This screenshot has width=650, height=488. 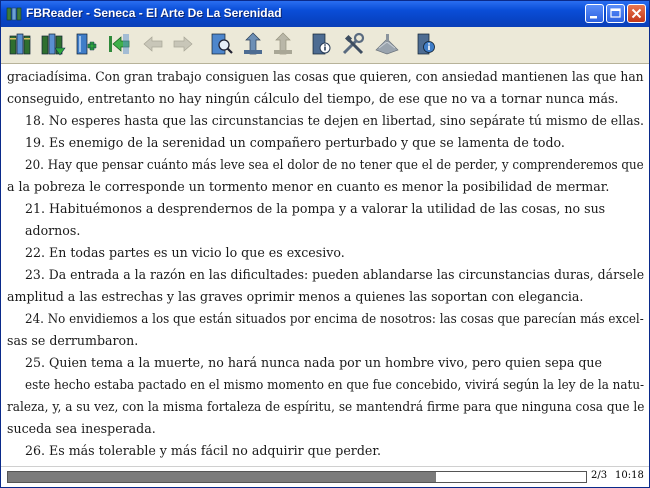 I want to click on find-button, so click(x=253, y=44).